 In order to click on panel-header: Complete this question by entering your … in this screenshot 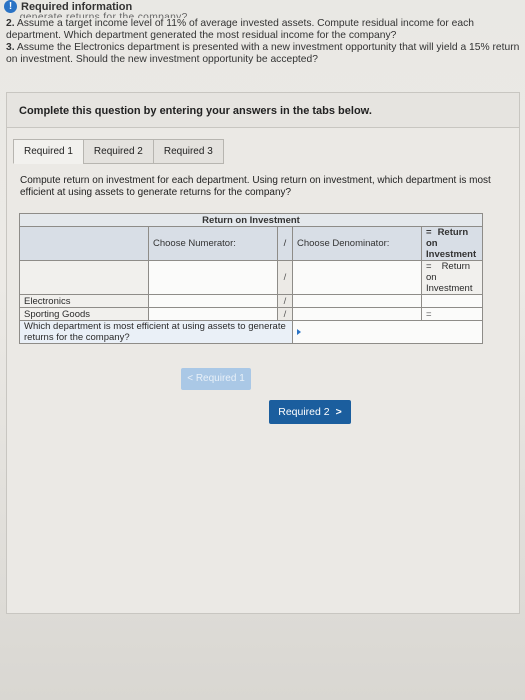, I will do `click(263, 110)`.